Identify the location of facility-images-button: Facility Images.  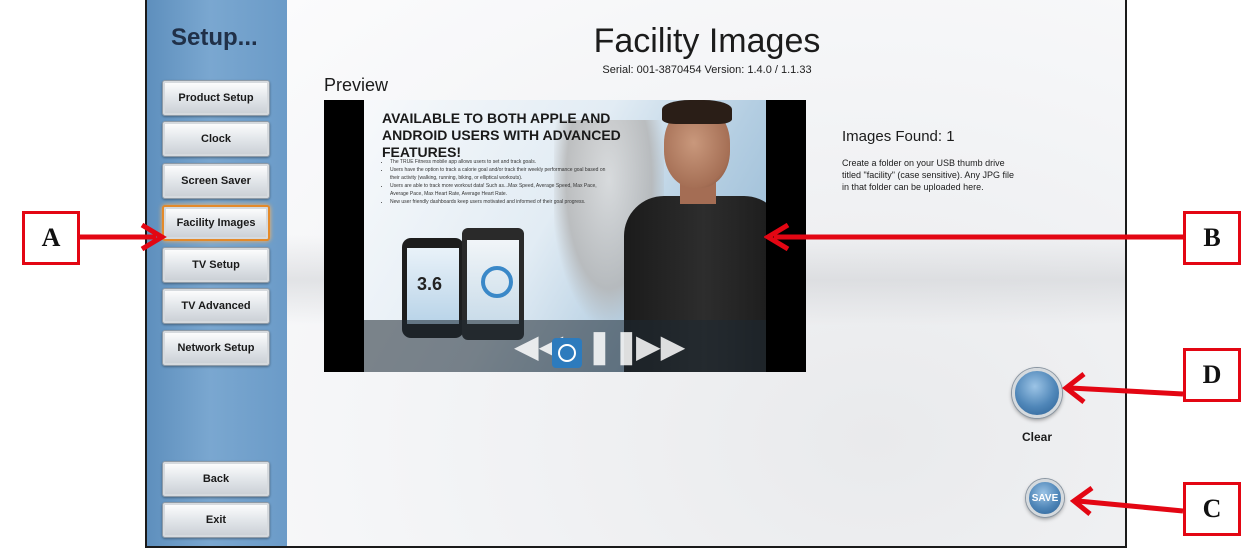
(216, 223).